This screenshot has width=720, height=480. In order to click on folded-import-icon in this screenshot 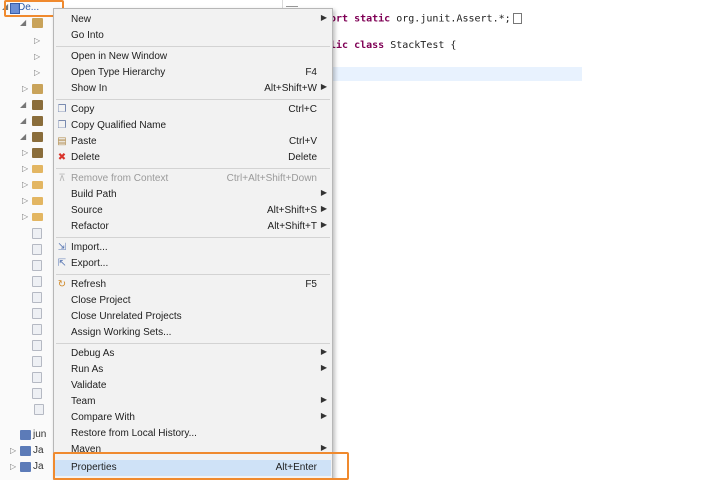, I will do `click(517, 18)`.